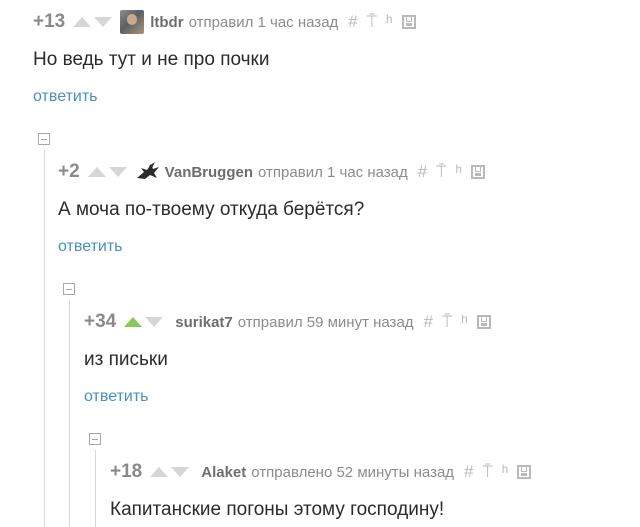 The width and height of the screenshot is (640, 527). What do you see at coordinates (126, 471) in the screenshot?
I see `comment-rating: +18` at bounding box center [126, 471].